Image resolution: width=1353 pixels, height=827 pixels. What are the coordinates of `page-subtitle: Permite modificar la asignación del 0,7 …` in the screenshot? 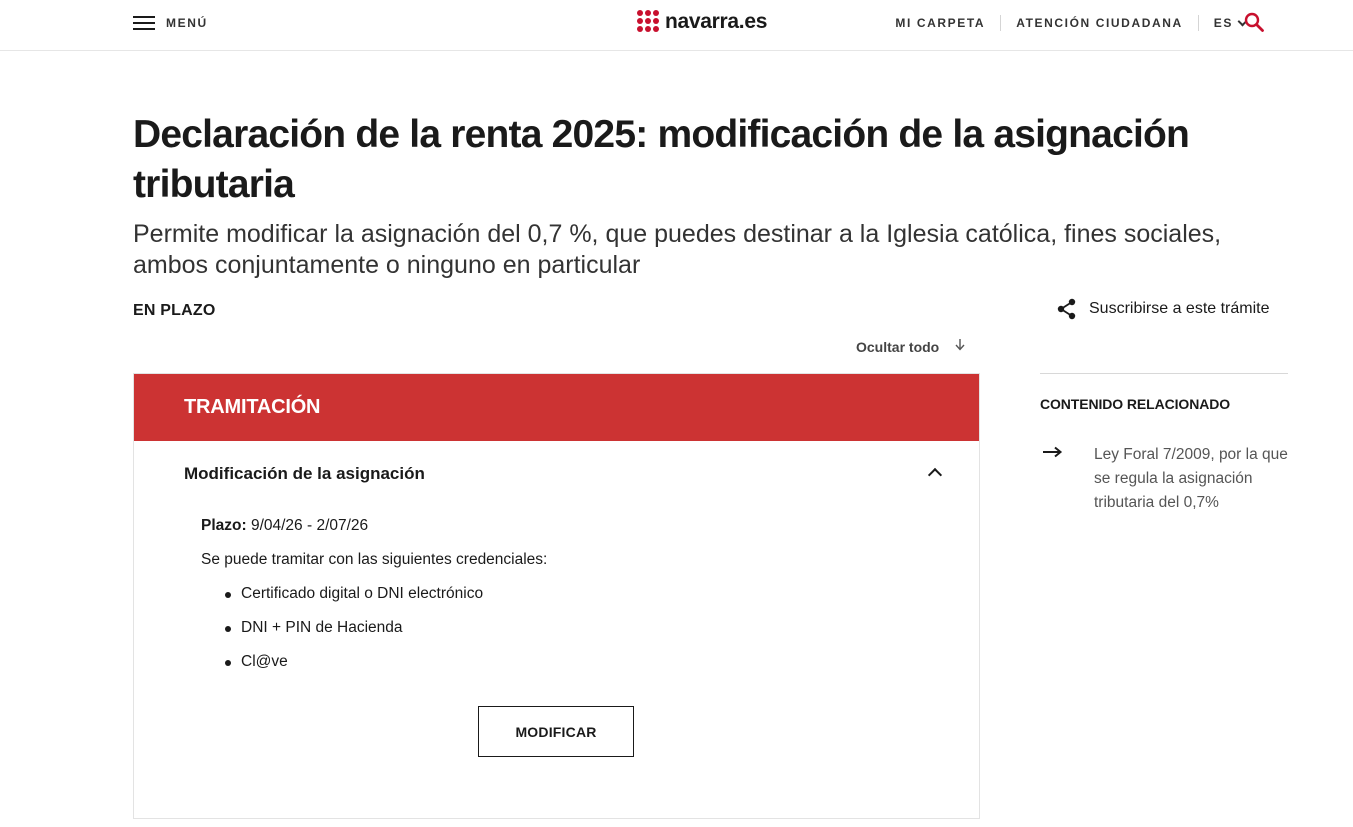 It's located at (677, 249).